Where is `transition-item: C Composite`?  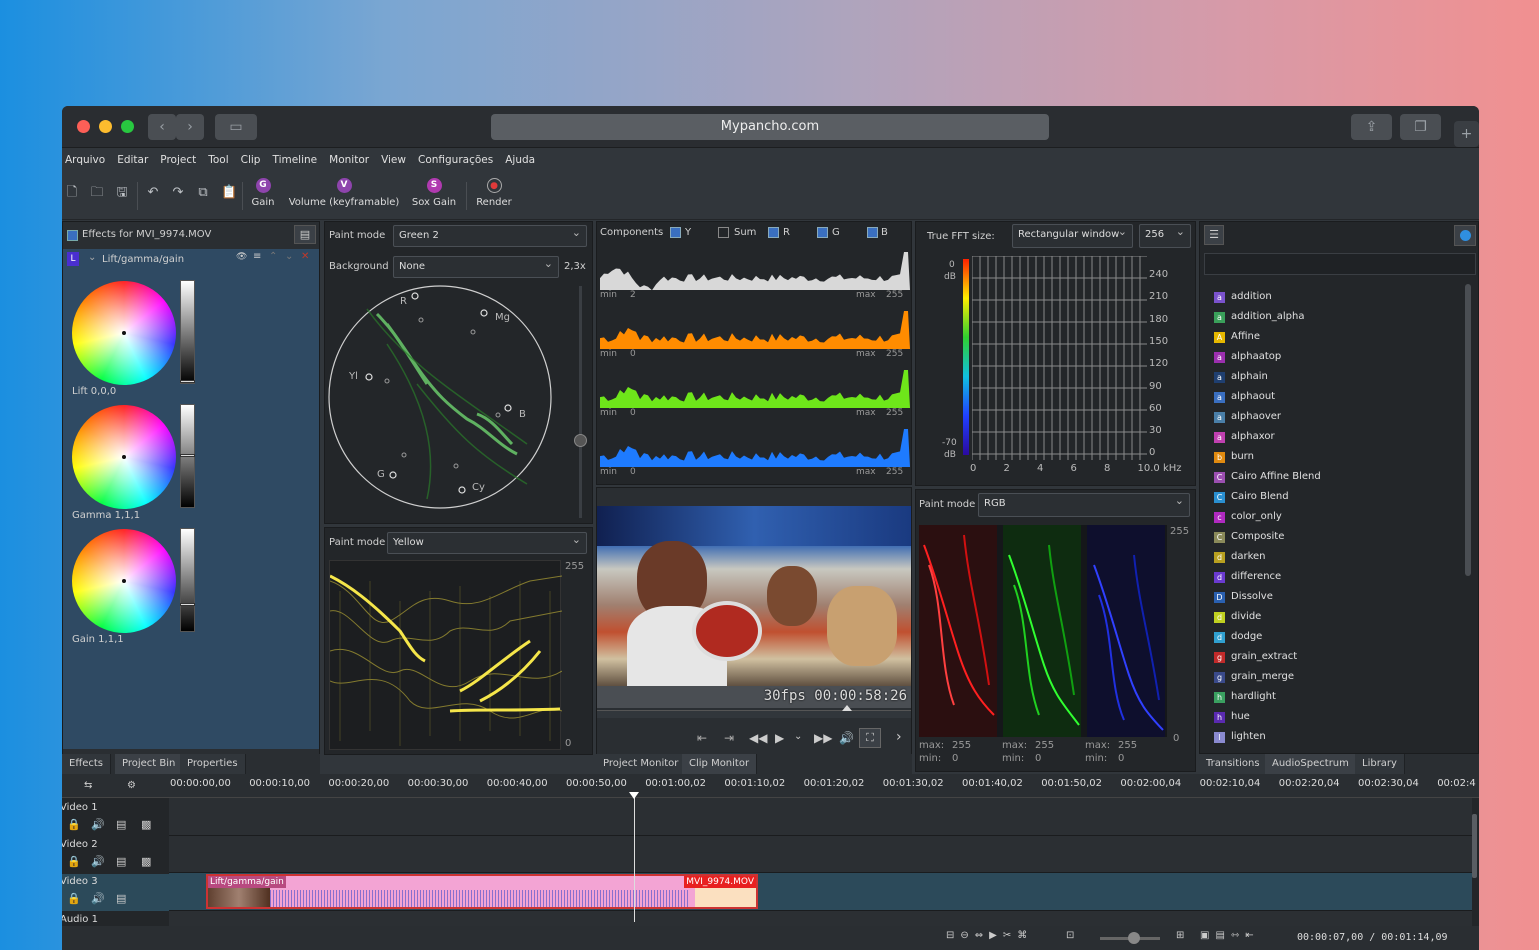 transition-item: C Composite is located at coordinates (1249, 537).